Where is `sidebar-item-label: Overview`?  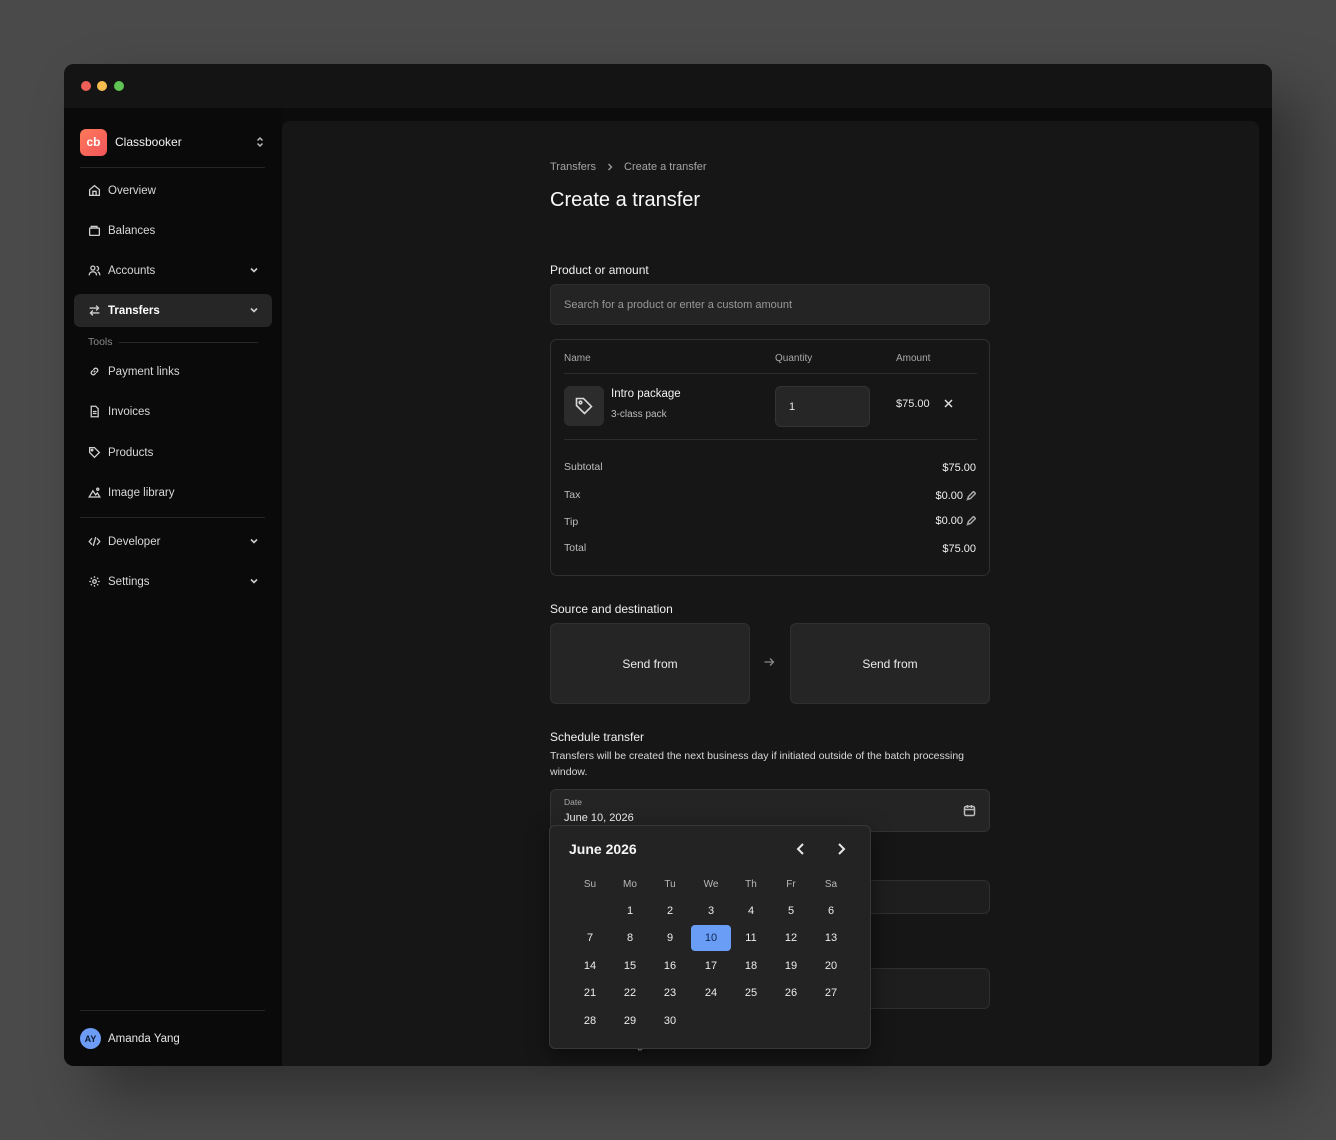
sidebar-item-label: Overview is located at coordinates (132, 190).